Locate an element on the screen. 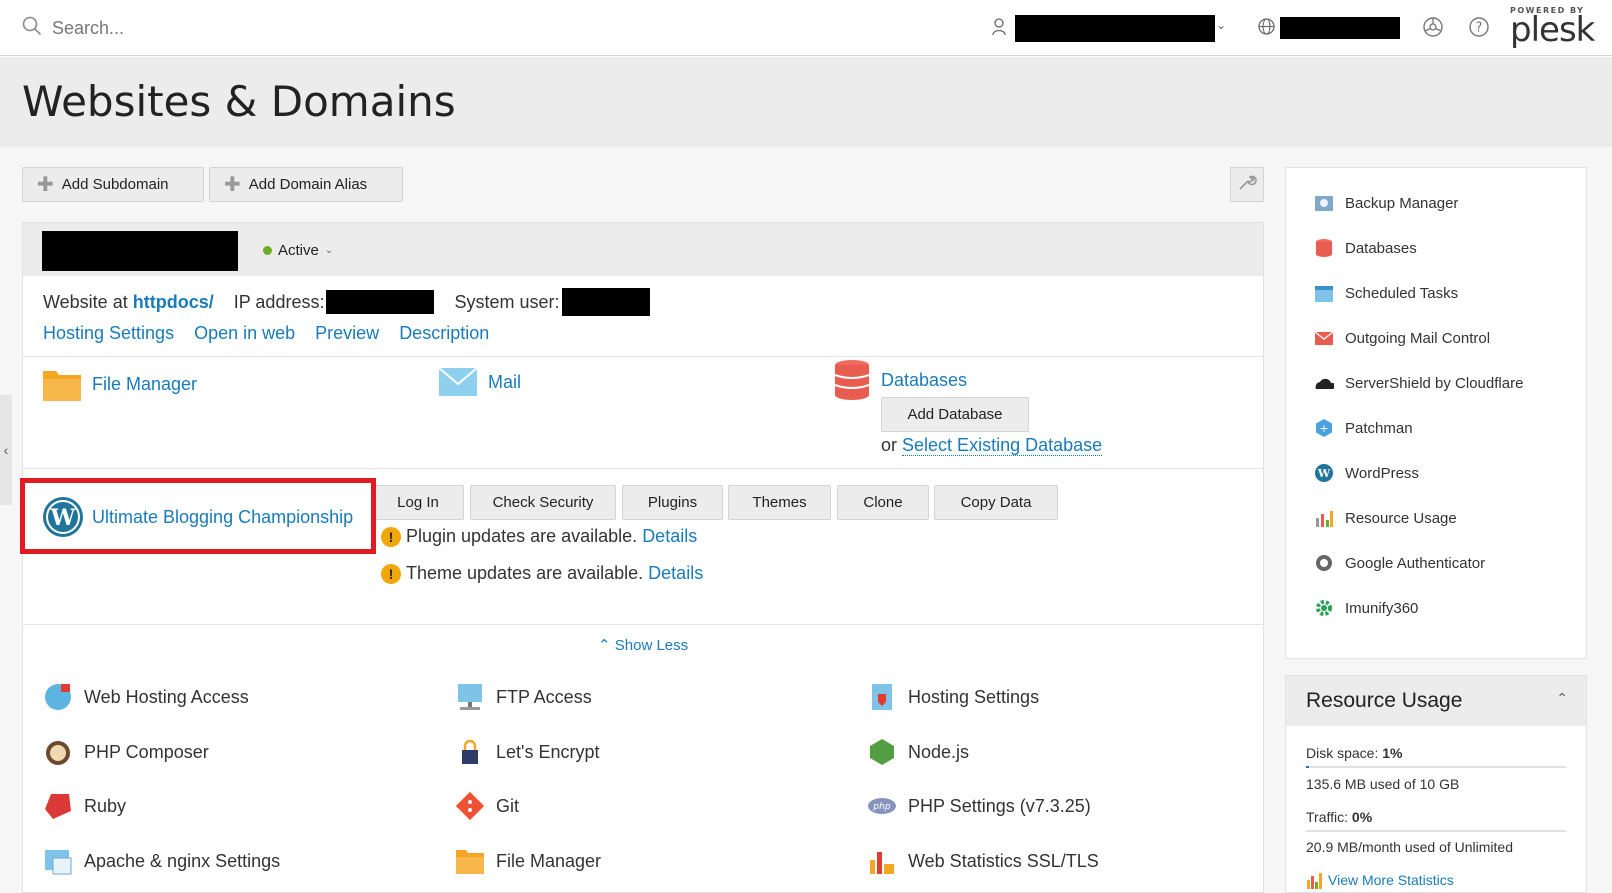  hosting-settings-tool: Hosting Settings is located at coordinates (952, 697).